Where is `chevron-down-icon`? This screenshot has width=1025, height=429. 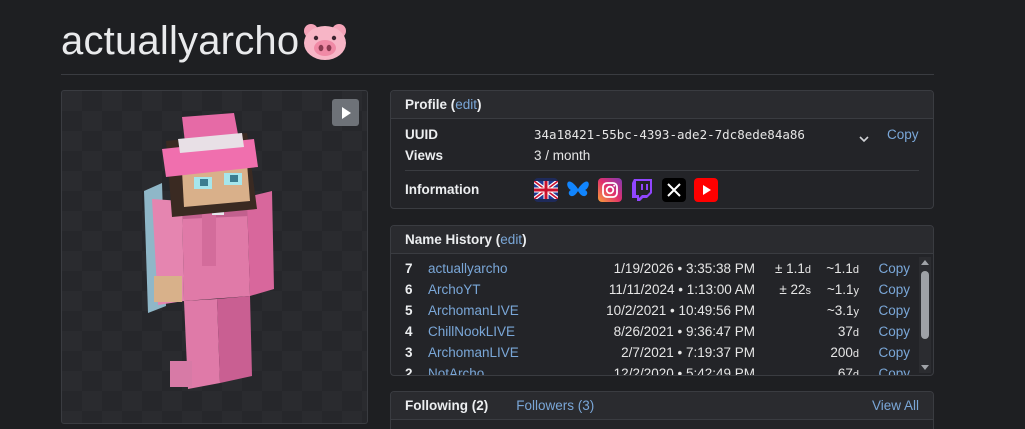 chevron-down-icon is located at coordinates (864, 139).